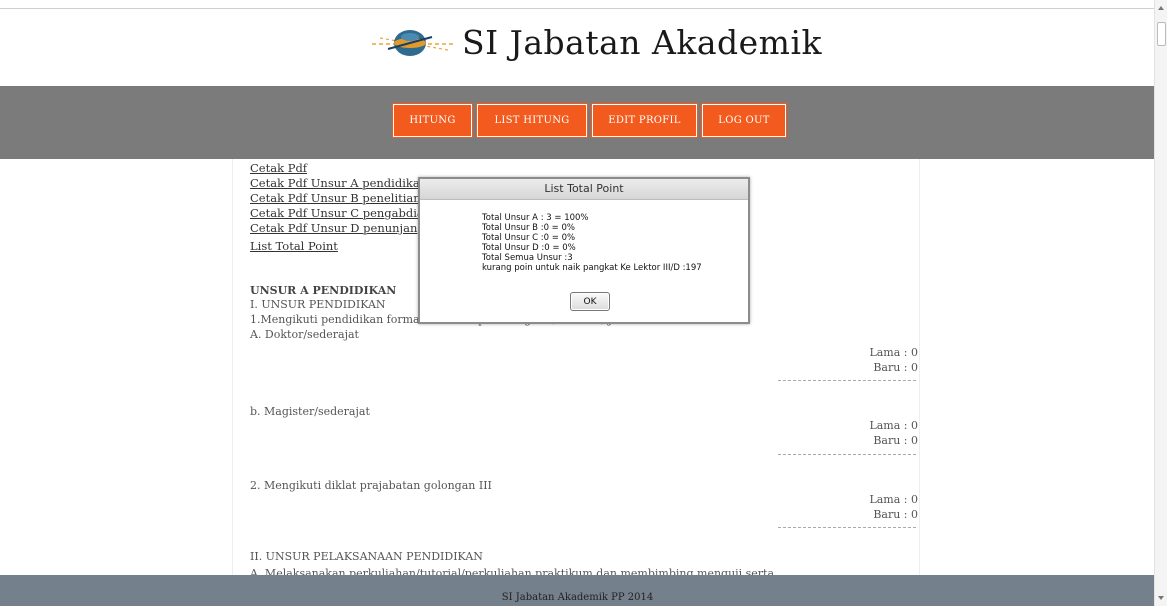 The width and height of the screenshot is (1167, 606). Describe the element at coordinates (644, 120) in the screenshot. I see `nav-edit-profil-button: EDIT PROFIL` at that location.